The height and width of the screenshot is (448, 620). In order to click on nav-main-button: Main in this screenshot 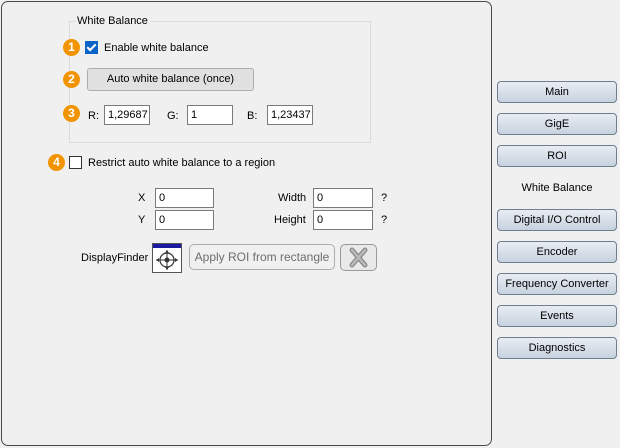, I will do `click(557, 92)`.